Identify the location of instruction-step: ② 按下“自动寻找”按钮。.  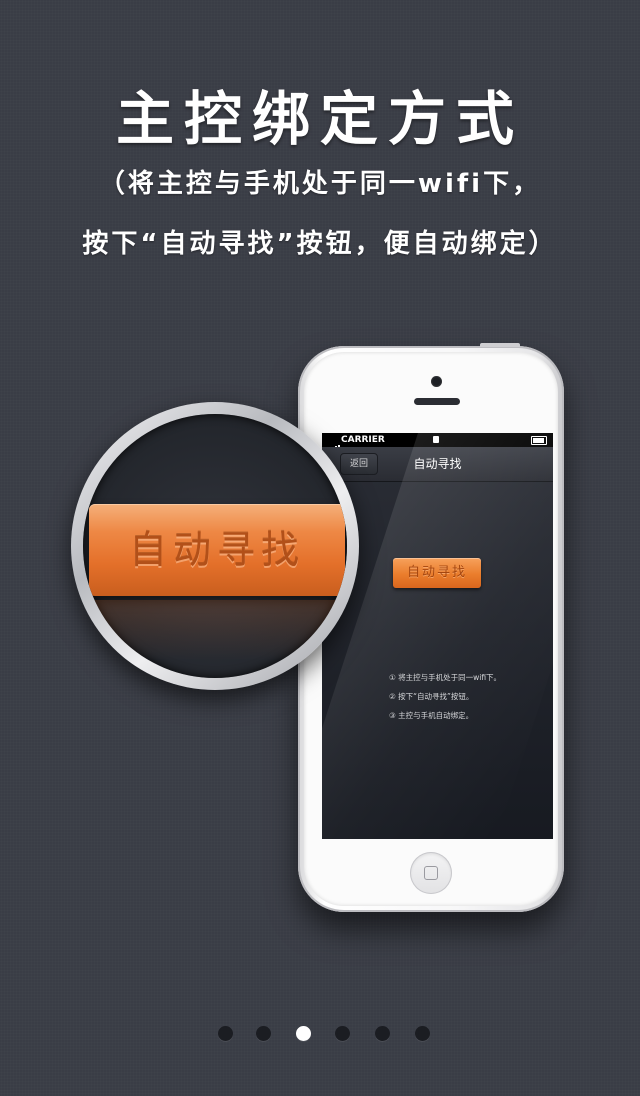
(431, 696).